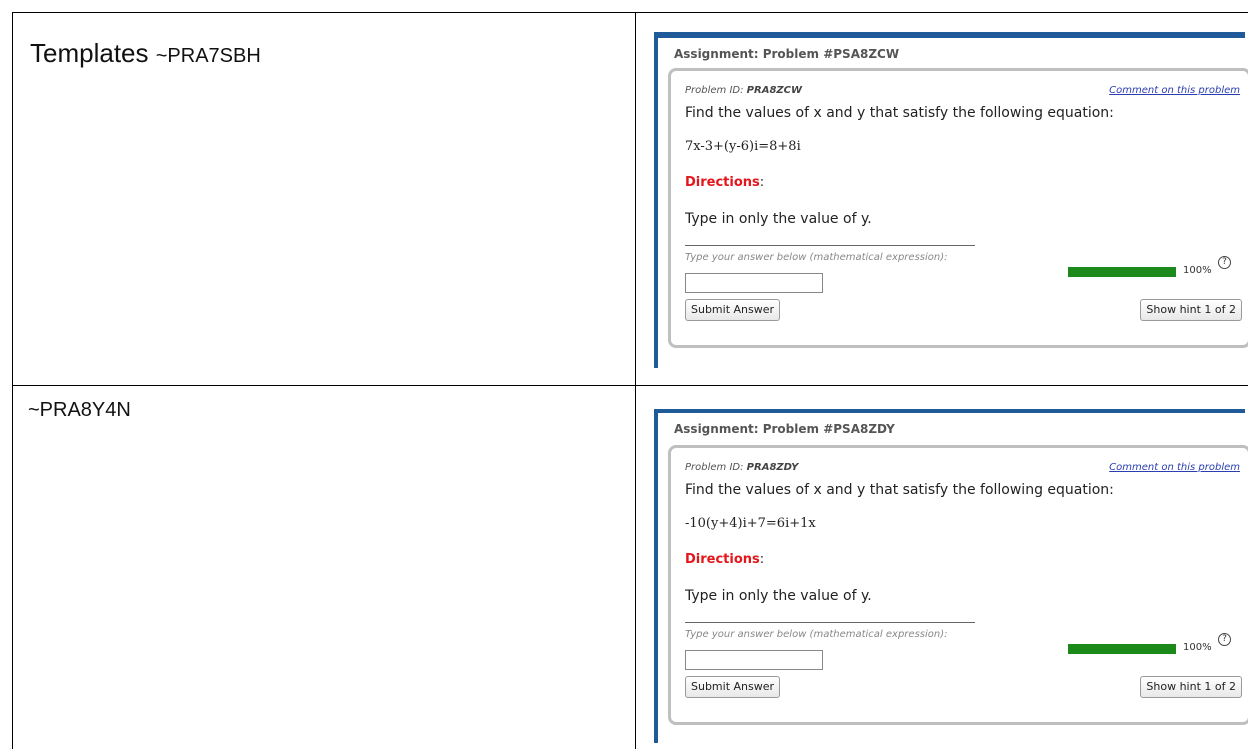 Image resolution: width=1248 pixels, height=749 pixels. I want to click on equation: 7x-3+(y-6)i=8+8i, so click(743, 146).